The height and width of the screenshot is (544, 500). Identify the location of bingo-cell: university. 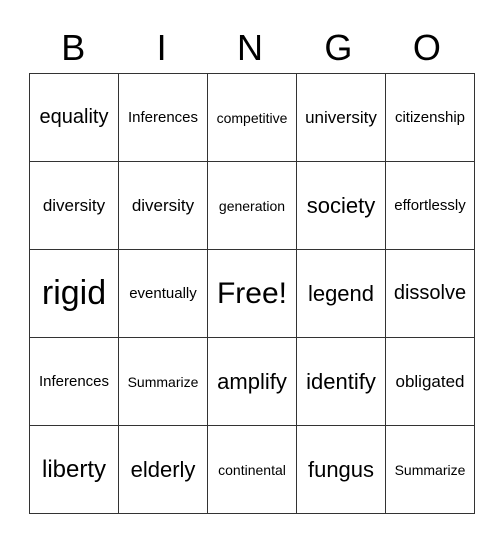
(341, 117).